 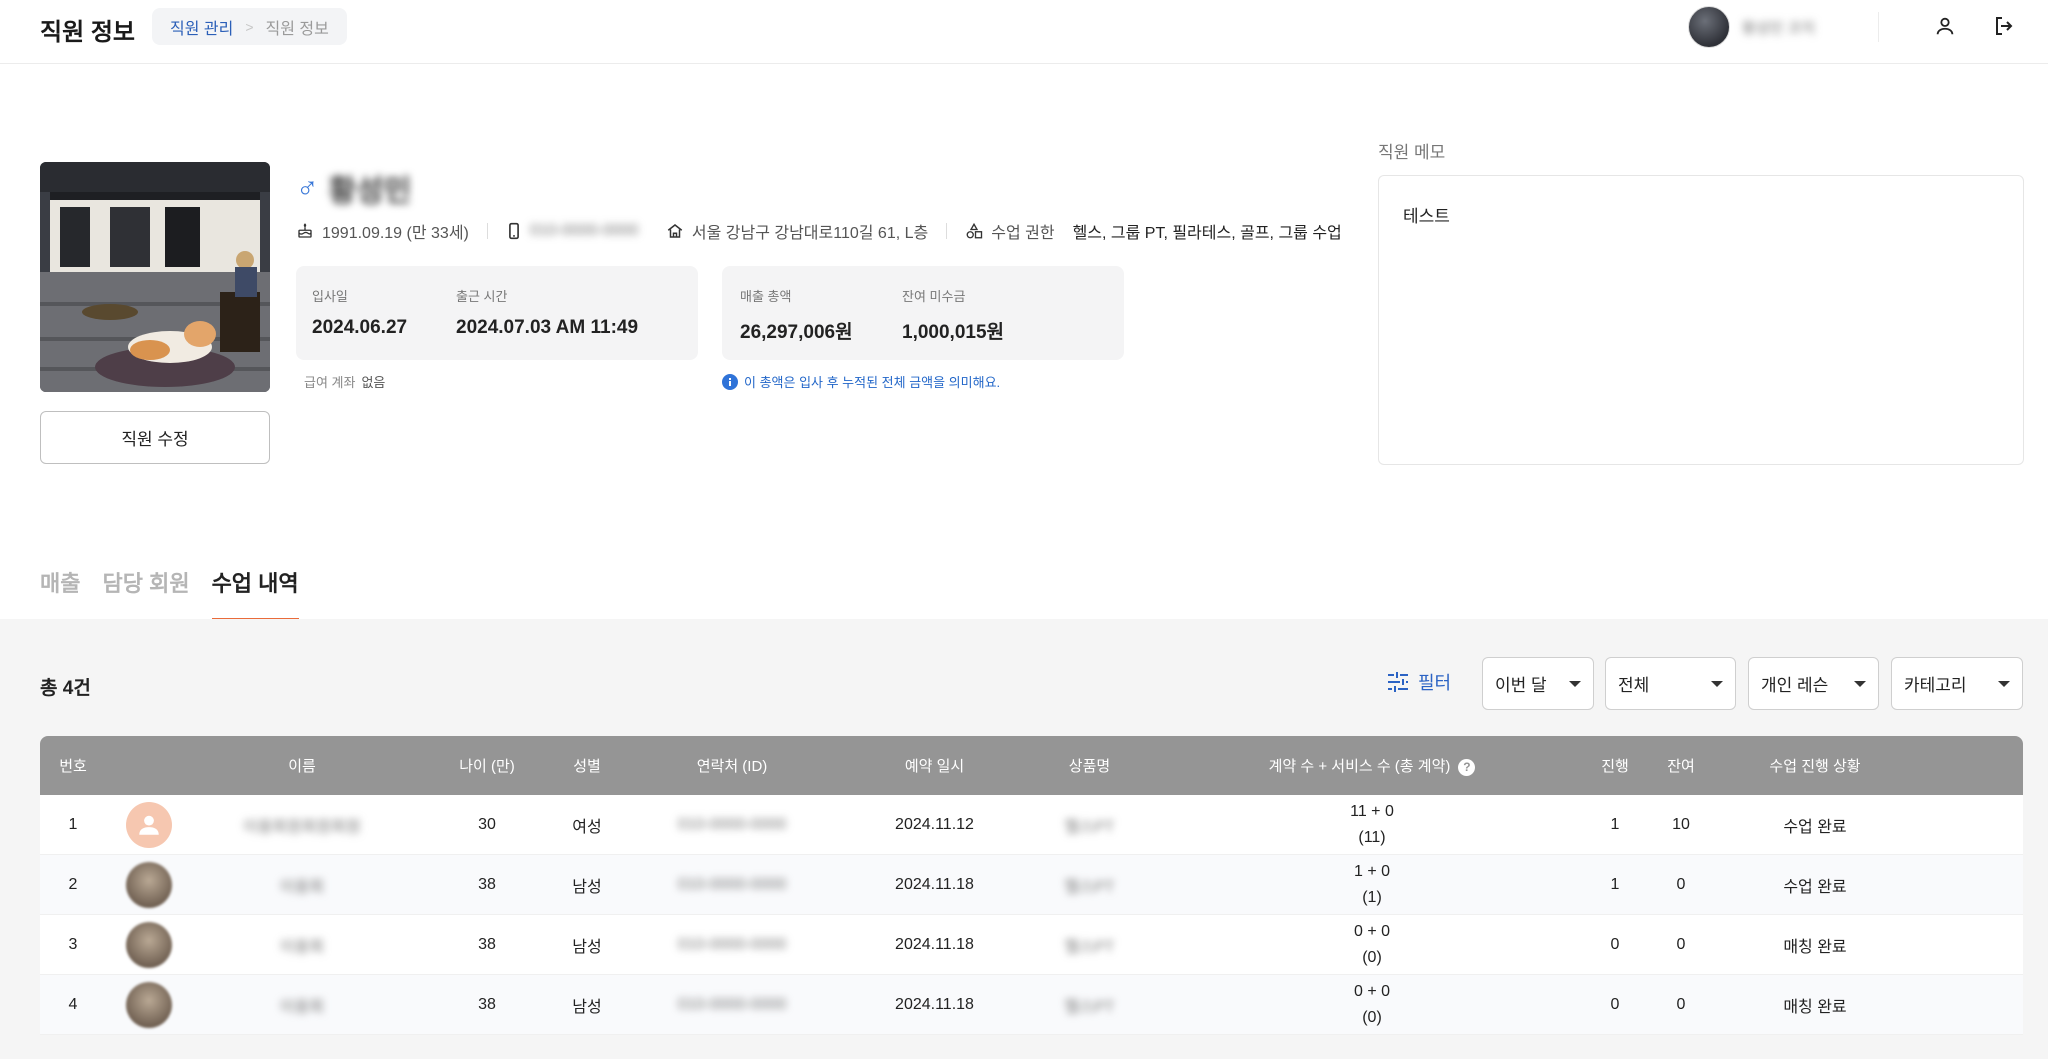 What do you see at coordinates (587, 887) in the screenshot?
I see `member-gender: 남성` at bounding box center [587, 887].